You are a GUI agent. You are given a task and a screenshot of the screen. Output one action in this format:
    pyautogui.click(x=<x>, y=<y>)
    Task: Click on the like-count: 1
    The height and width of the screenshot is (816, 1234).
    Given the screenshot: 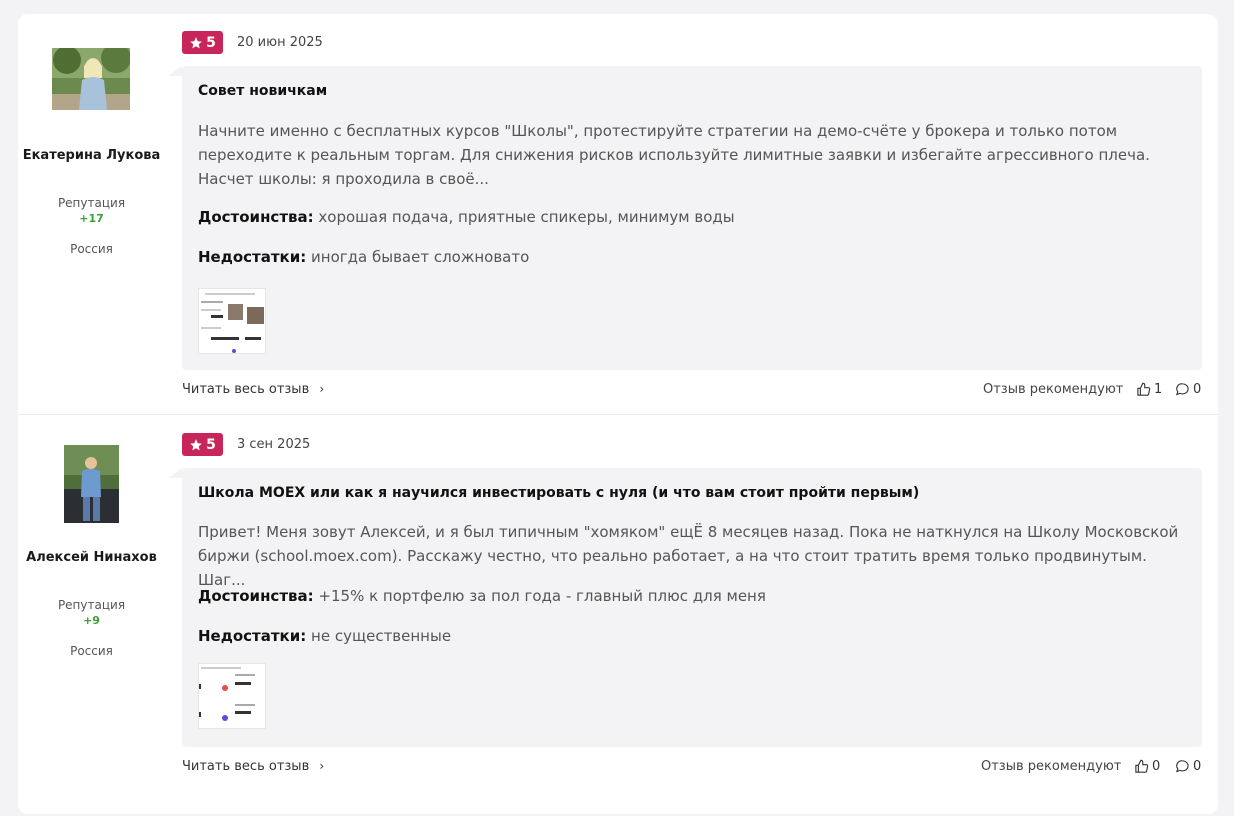 What is the action you would take?
    pyautogui.click(x=1158, y=389)
    